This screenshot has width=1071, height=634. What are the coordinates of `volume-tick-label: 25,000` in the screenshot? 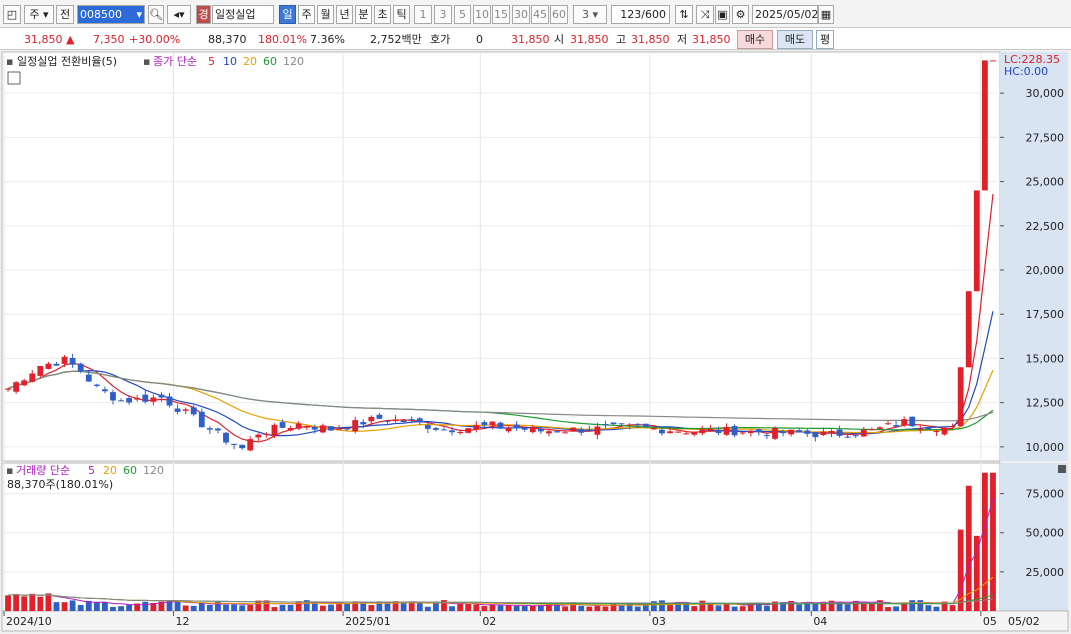 It's located at (1045, 572).